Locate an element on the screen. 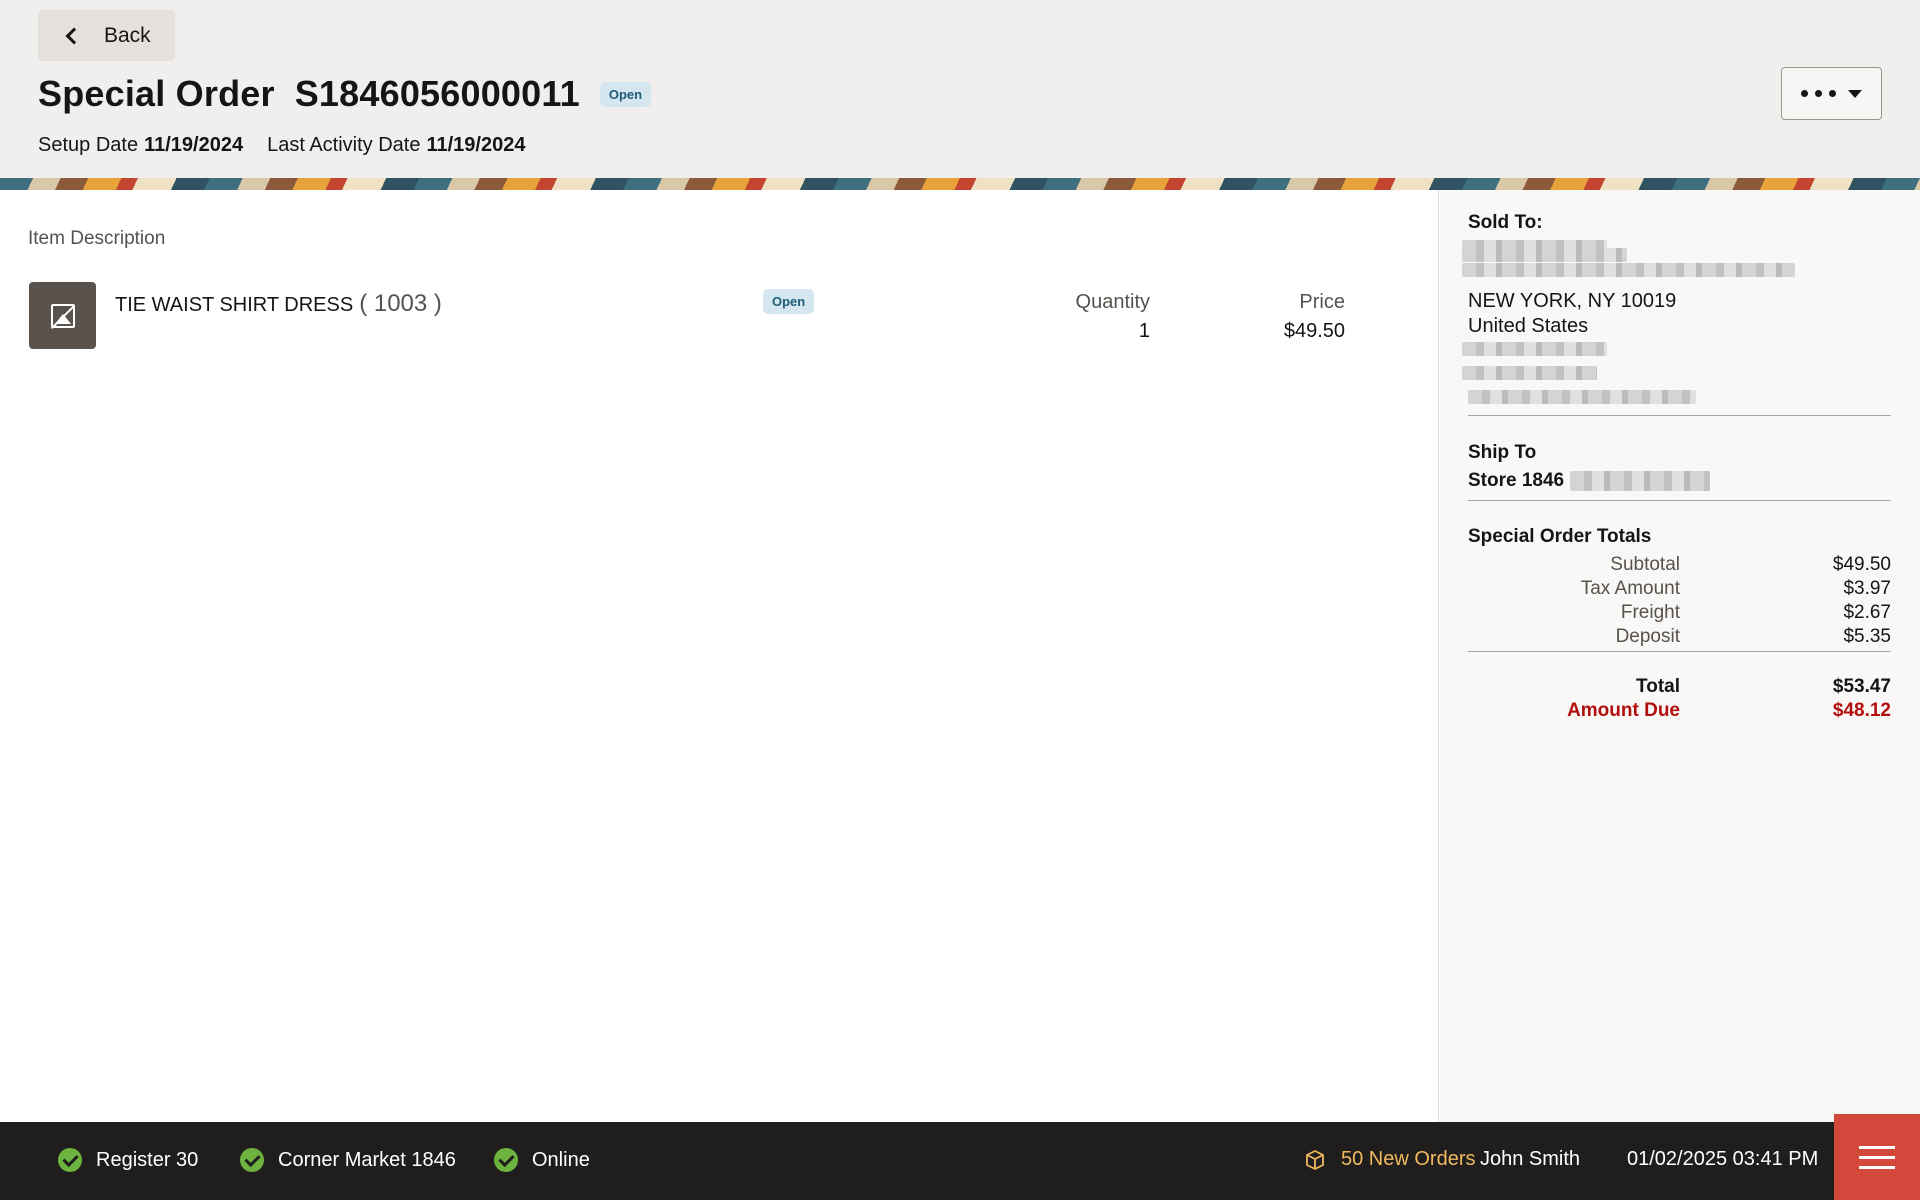 Image resolution: width=1920 pixels, height=1200 pixels. sold-to-country: United States is located at coordinates (1528, 326).